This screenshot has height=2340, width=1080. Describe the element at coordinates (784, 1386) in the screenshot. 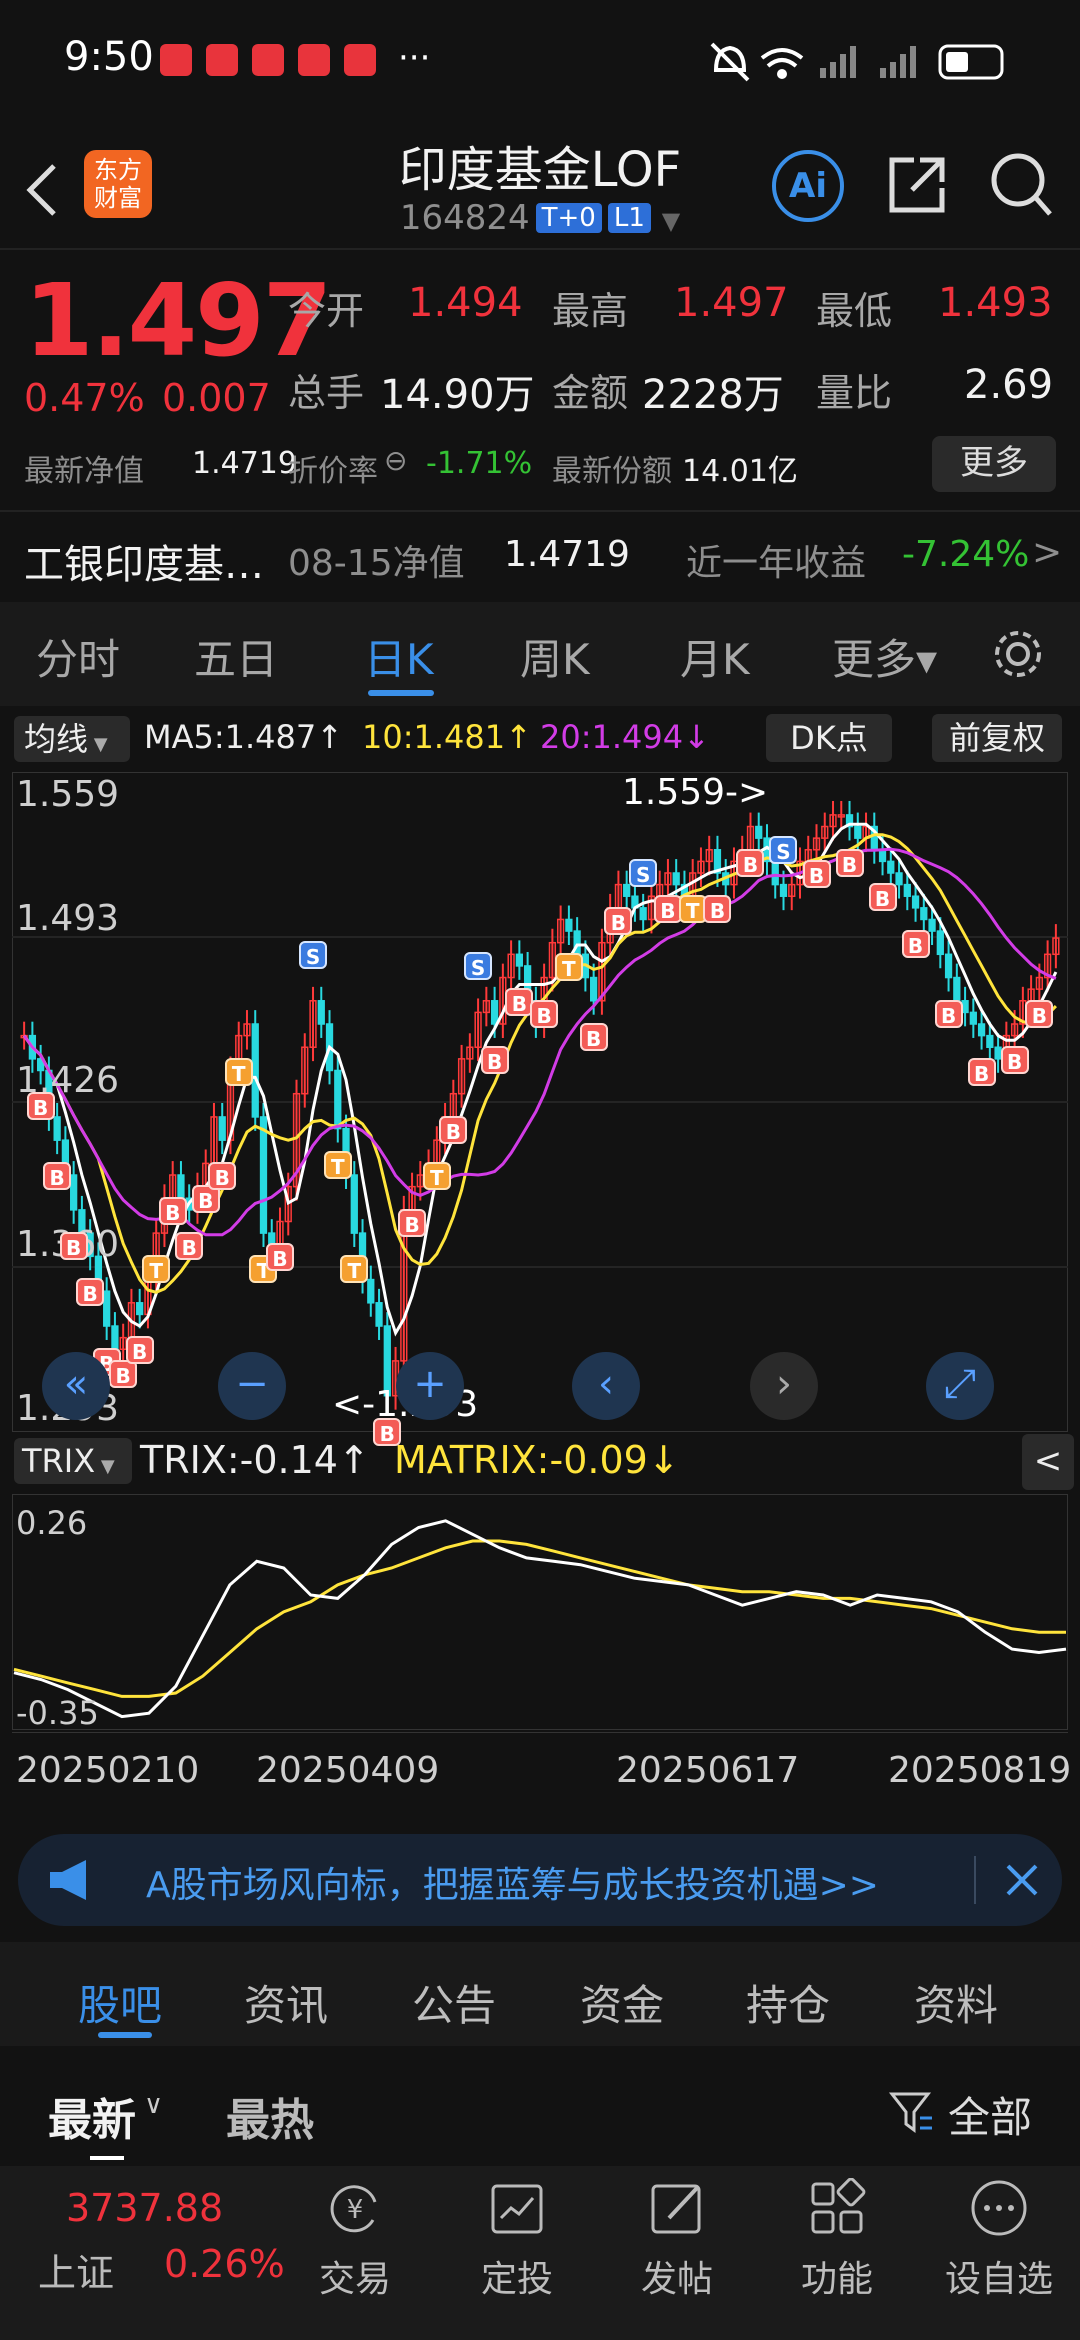

I see `scroll-right-button: ›` at that location.